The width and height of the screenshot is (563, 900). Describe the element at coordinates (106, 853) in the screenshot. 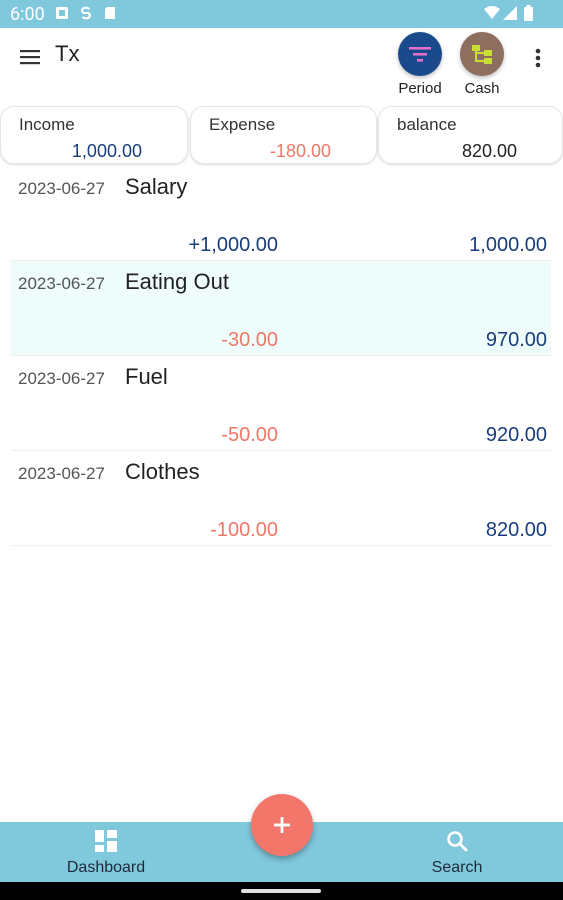

I see `nav-dashboard: Dashboard` at that location.